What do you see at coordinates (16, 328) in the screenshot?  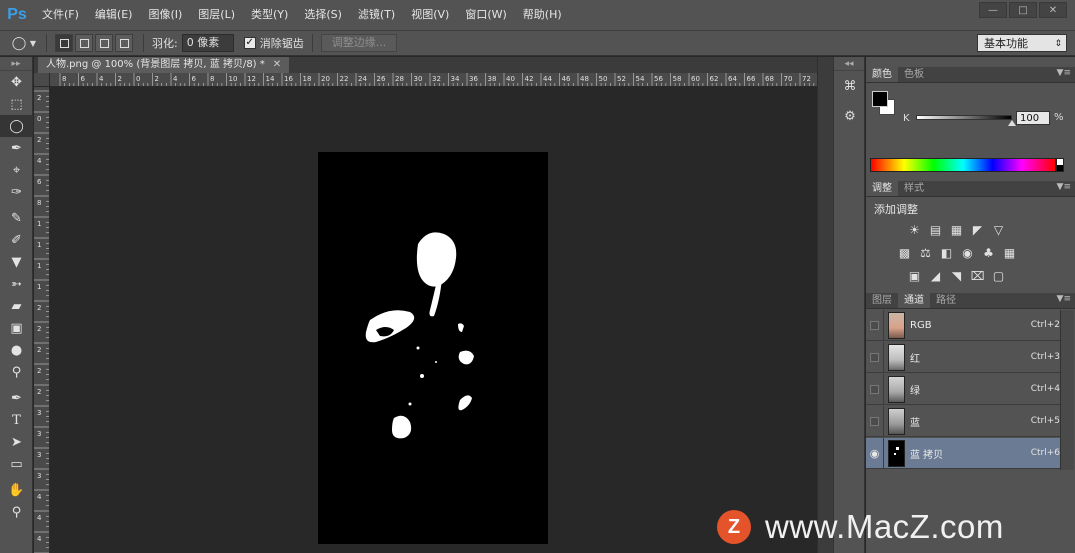 I see `gradient-icon: ▣` at bounding box center [16, 328].